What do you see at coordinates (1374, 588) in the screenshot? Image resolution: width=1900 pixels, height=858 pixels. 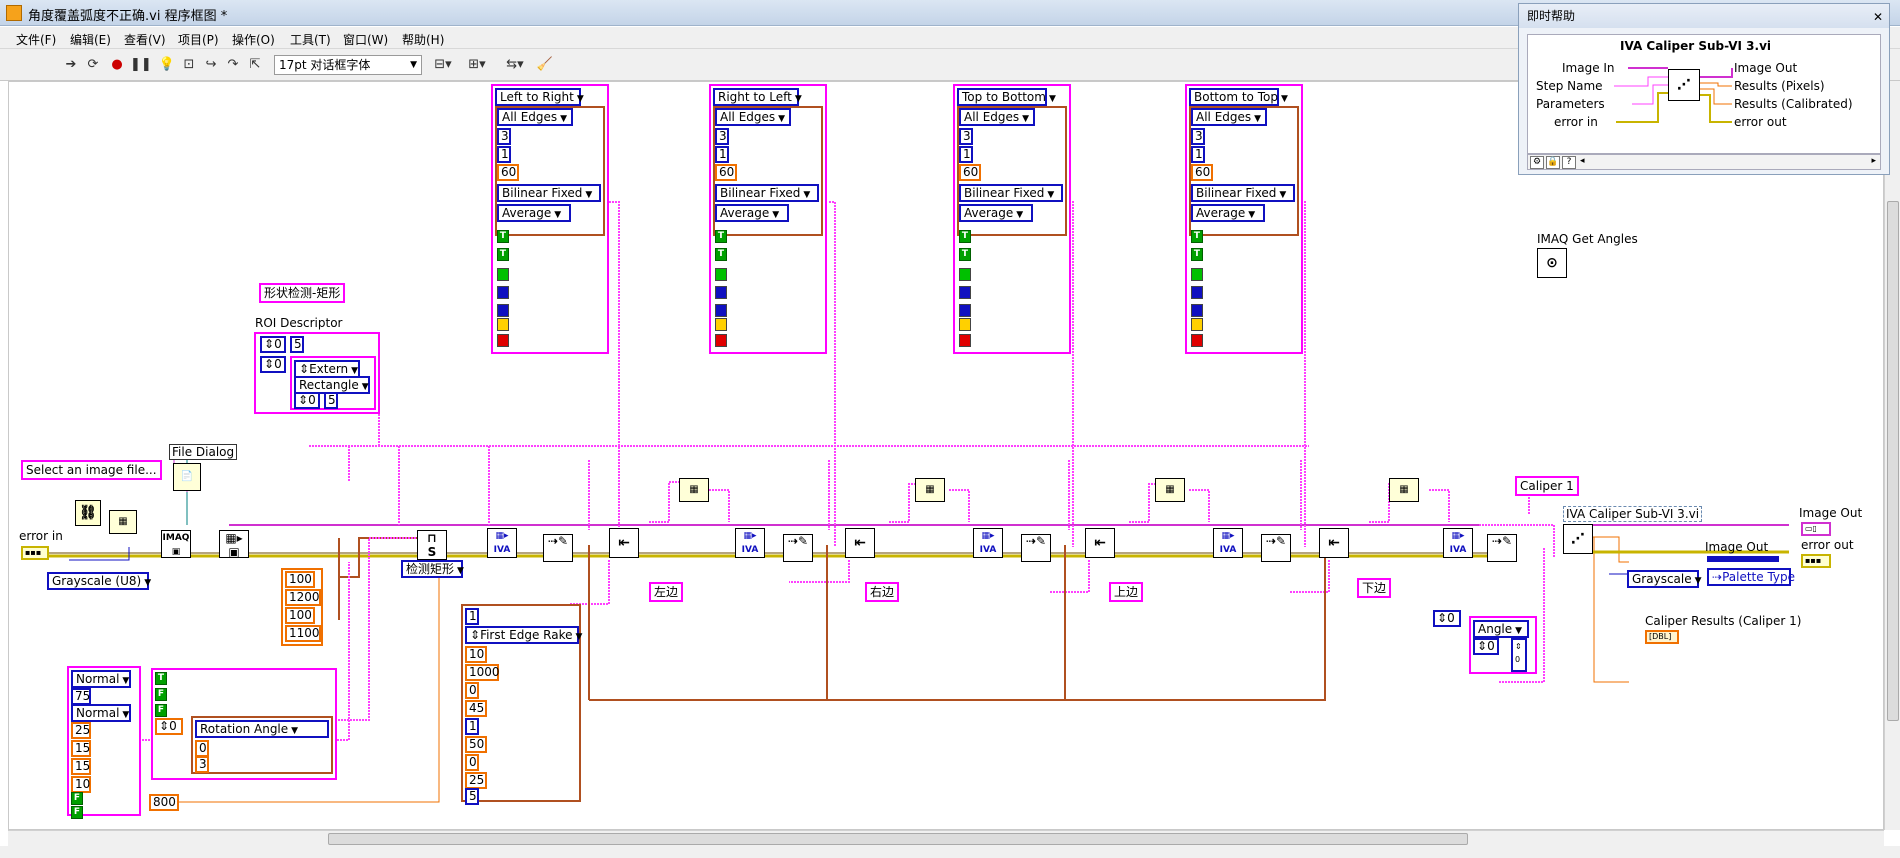 I see `bottom-edge-string: 下边` at bounding box center [1374, 588].